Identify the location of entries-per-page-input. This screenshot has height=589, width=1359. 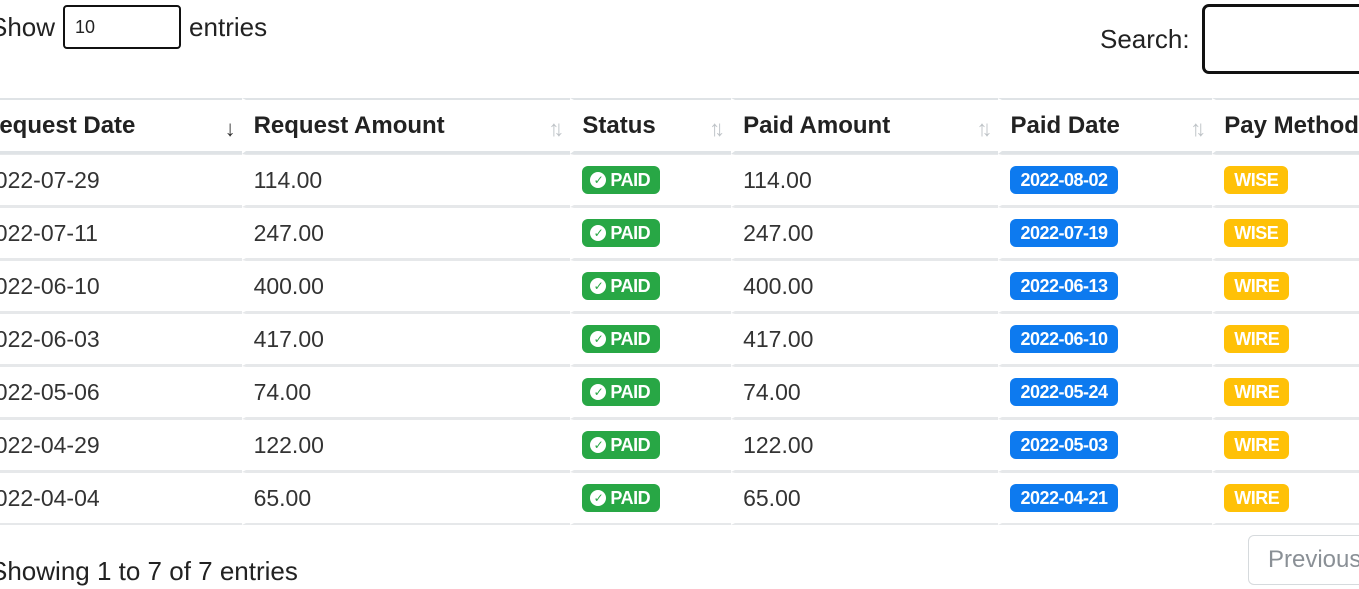
(122, 27).